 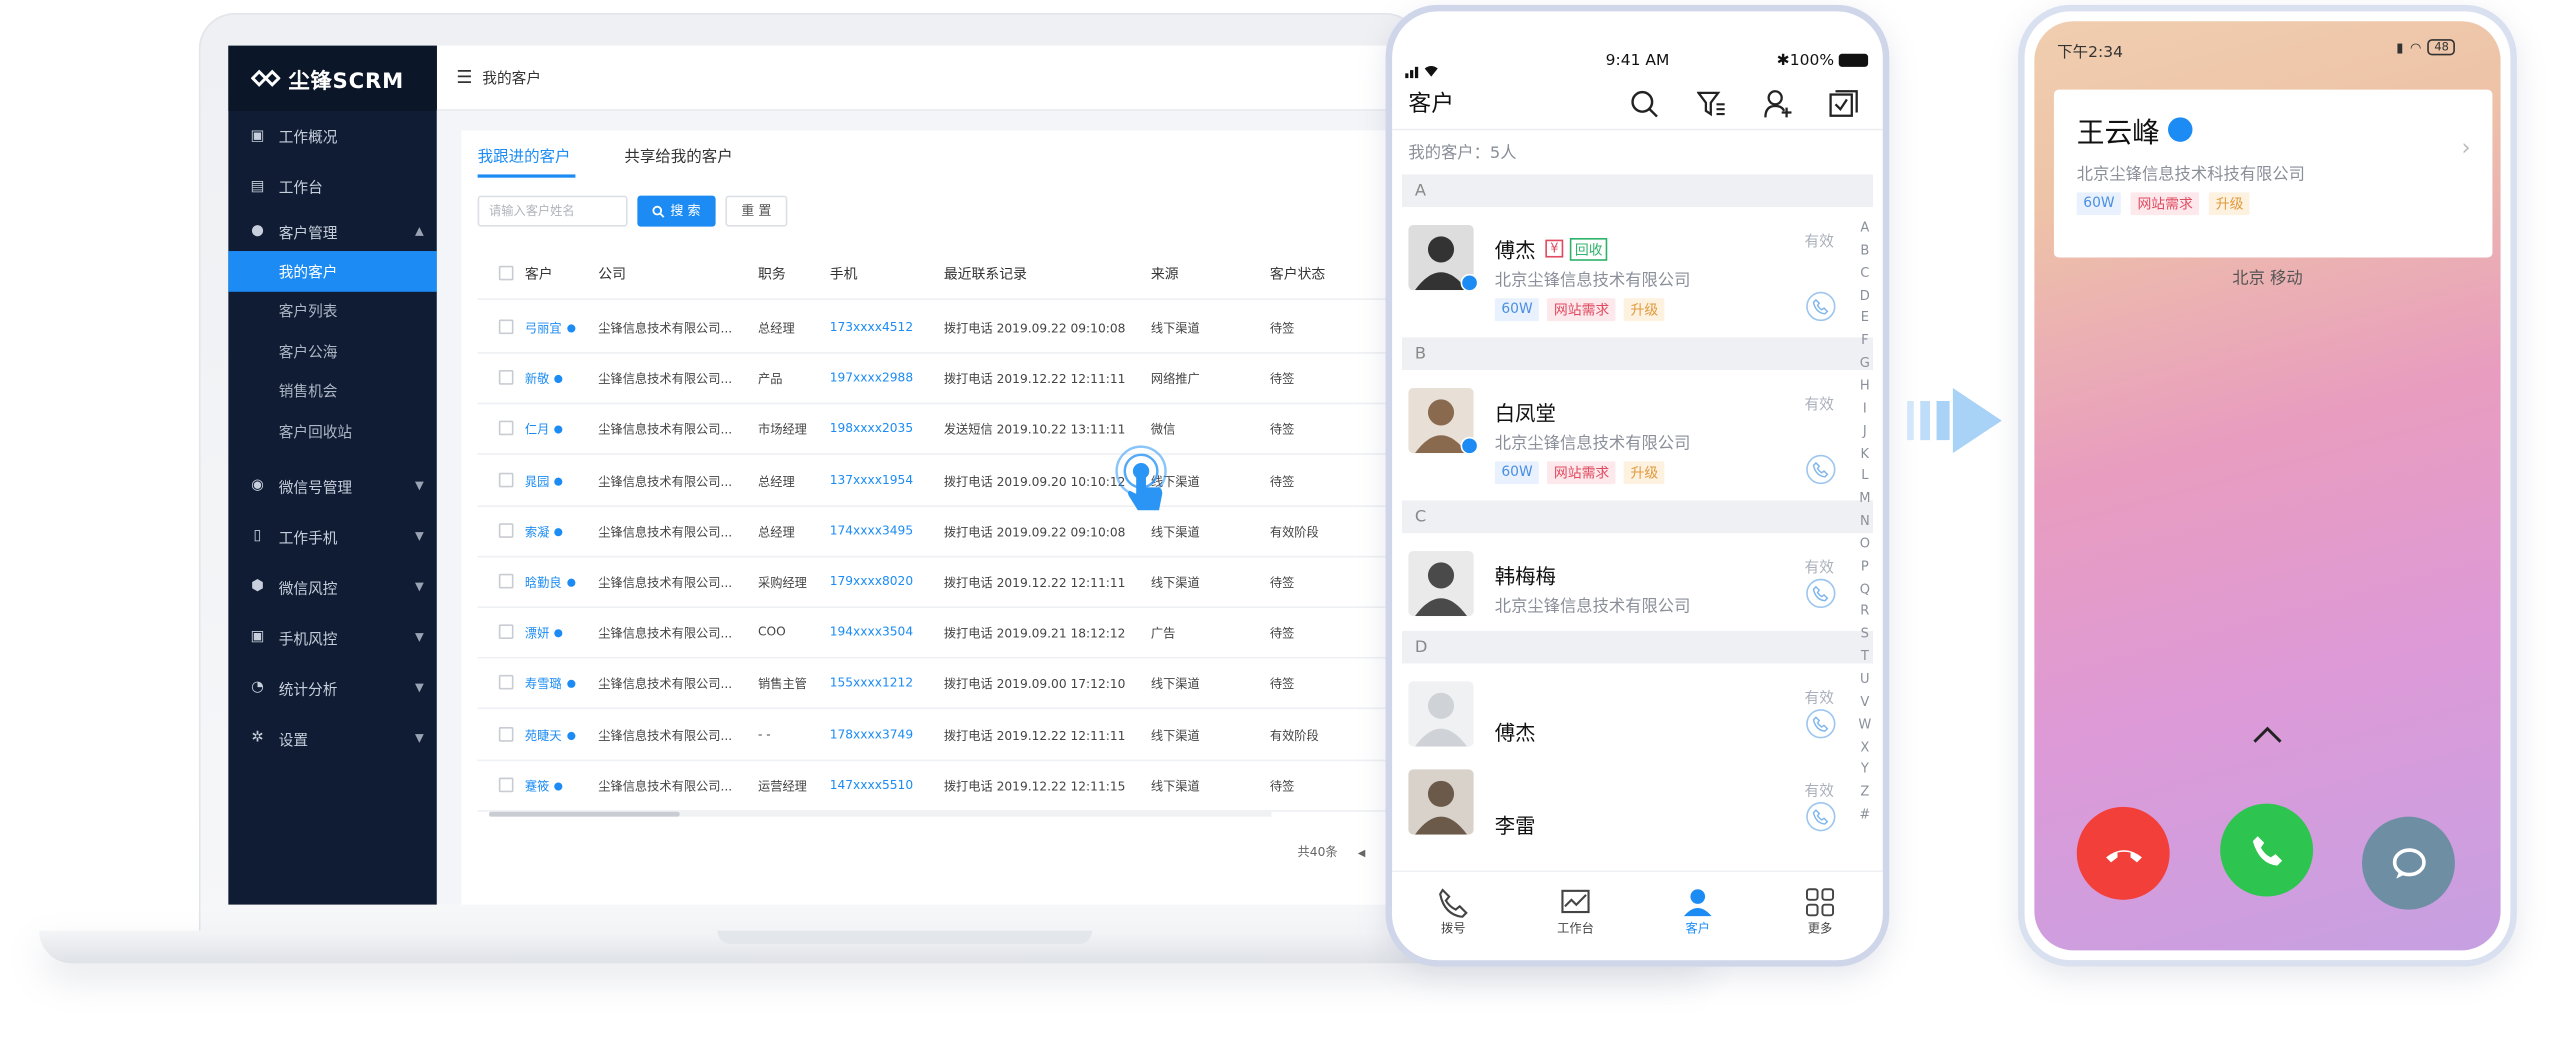 I want to click on alpha-index-letter: B, so click(x=1865, y=250).